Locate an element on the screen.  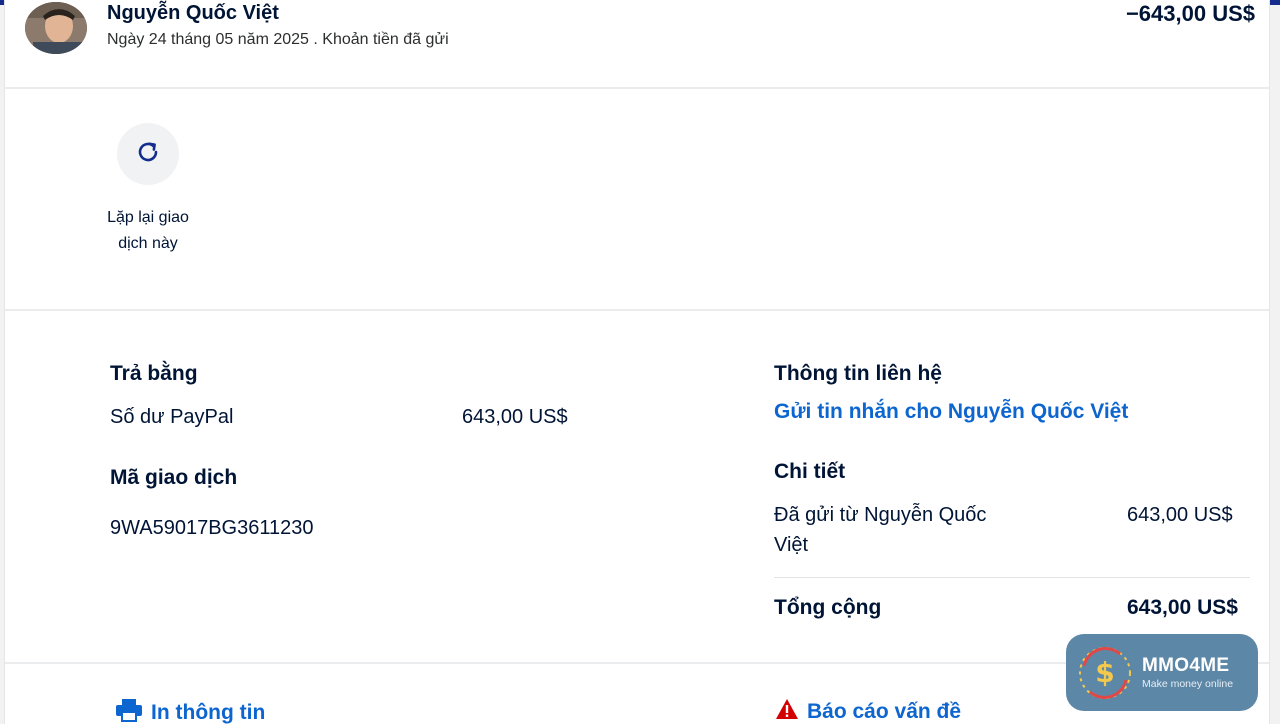
sent-from-label: Đã gửi từ Nguyễn Quốc is located at coordinates (880, 515).